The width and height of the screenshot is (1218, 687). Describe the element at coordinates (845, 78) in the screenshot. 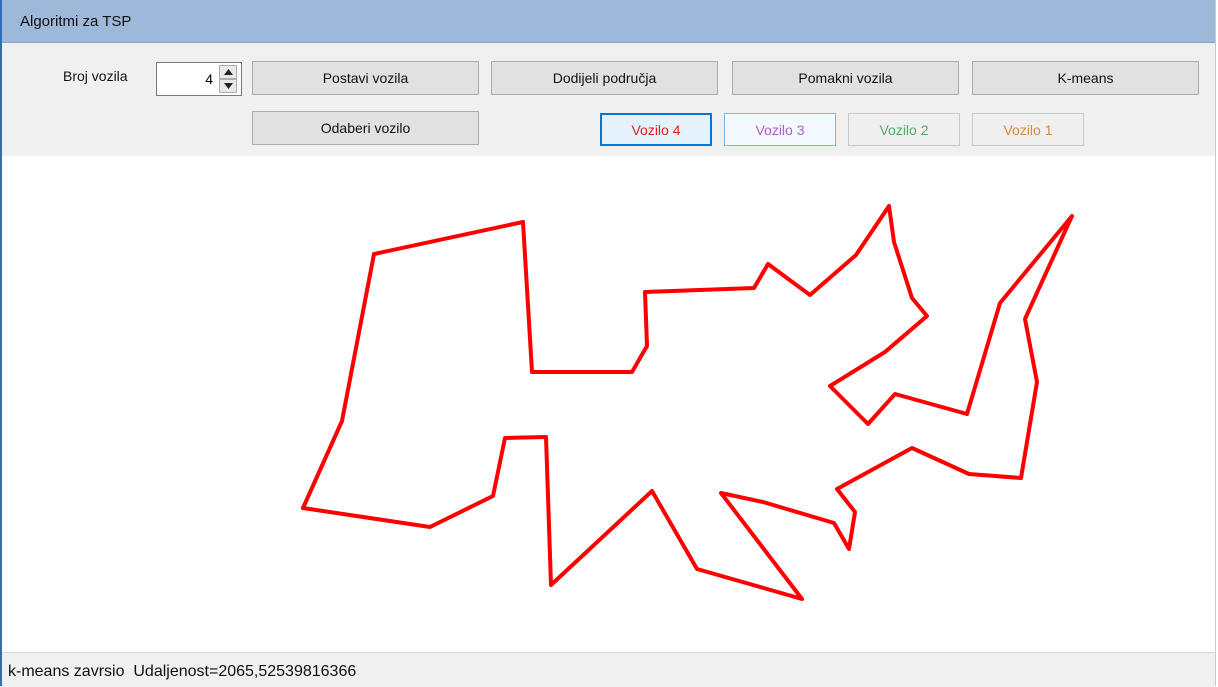

I see `pomakni-vozila-button: Pomakni vozila` at that location.